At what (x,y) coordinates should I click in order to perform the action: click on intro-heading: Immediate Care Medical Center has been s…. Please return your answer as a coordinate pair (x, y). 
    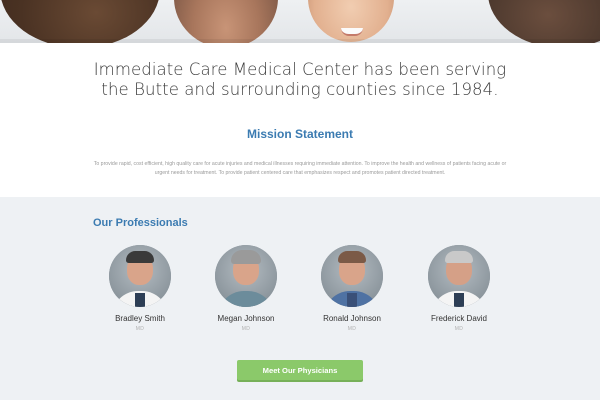
    Looking at the image, I should click on (300, 79).